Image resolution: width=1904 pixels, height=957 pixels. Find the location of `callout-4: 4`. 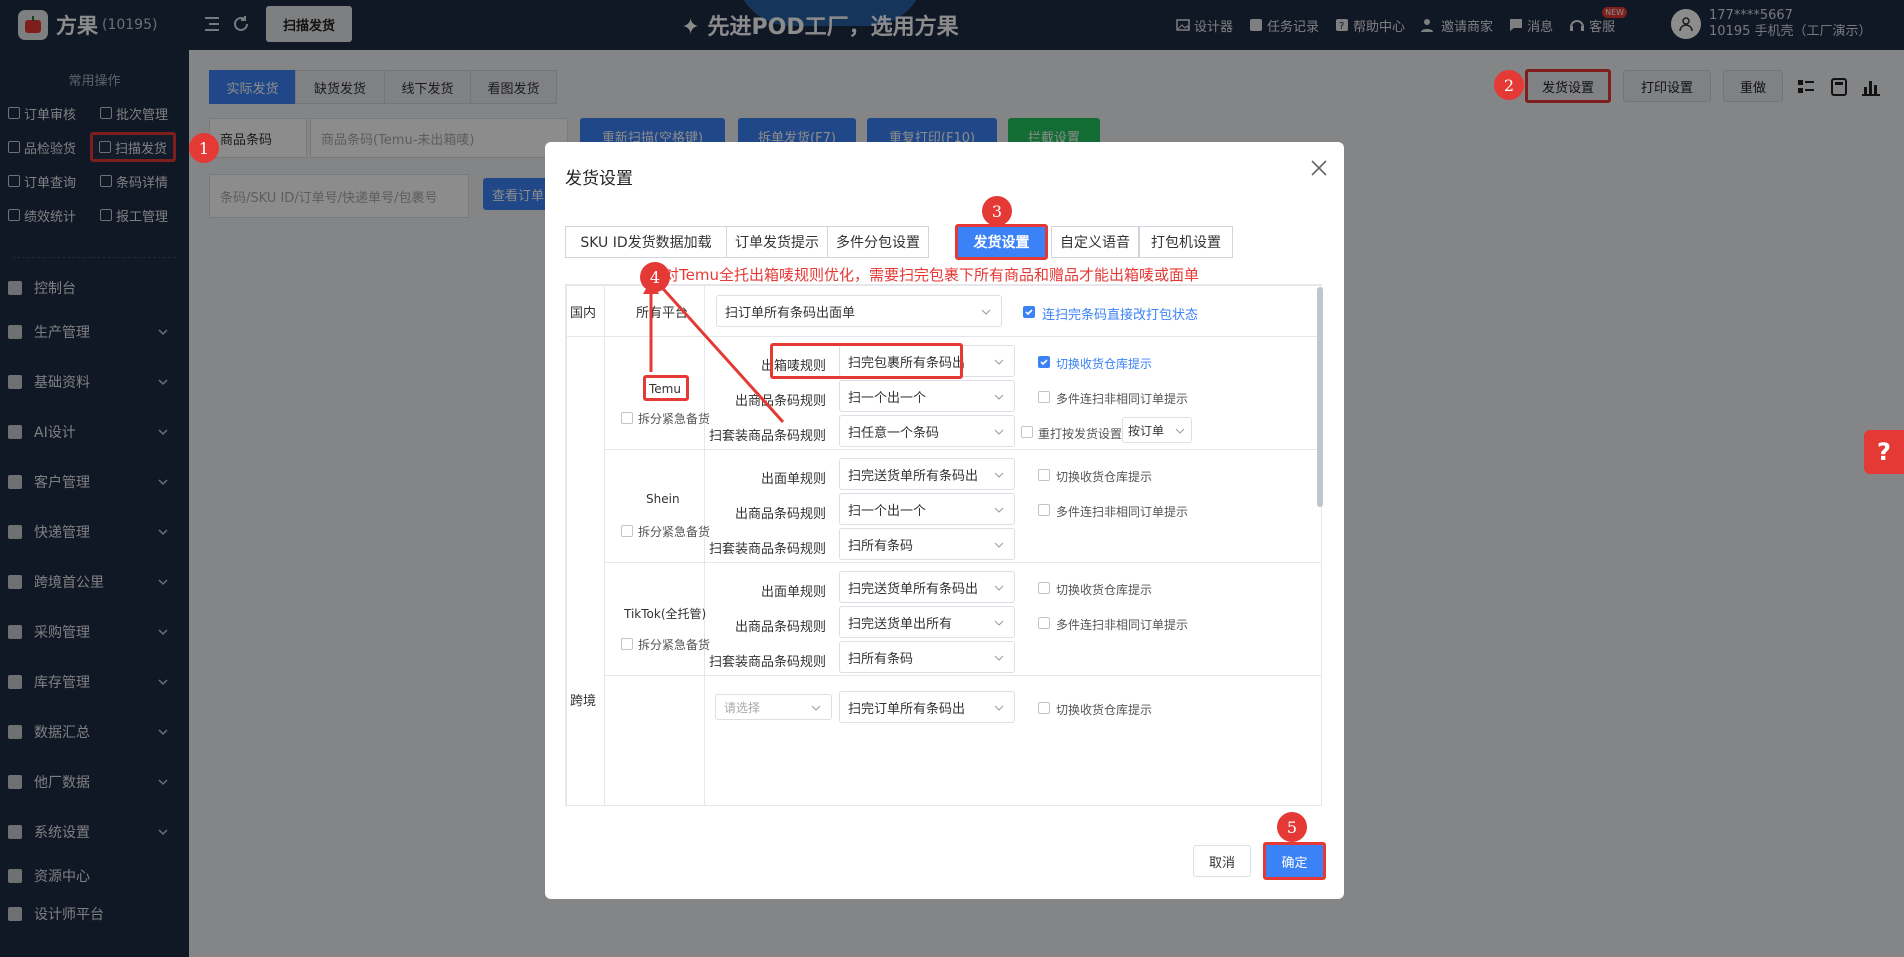

callout-4: 4 is located at coordinates (655, 277).